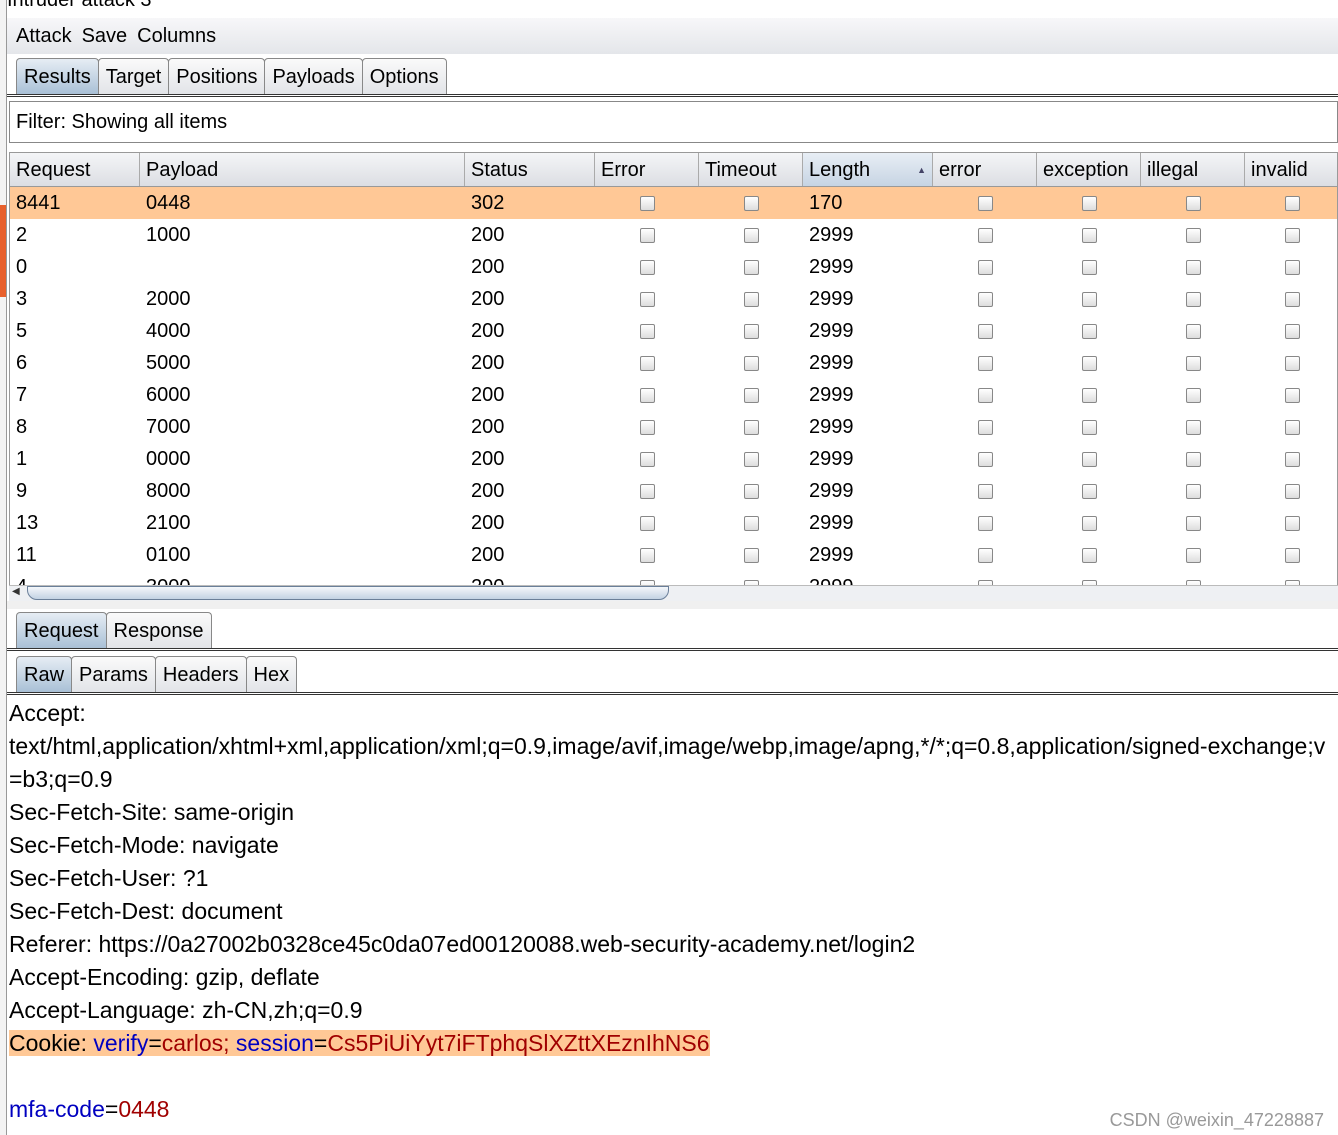  Describe the element at coordinates (44, 36) in the screenshot. I see `menu-attack: Attack` at that location.